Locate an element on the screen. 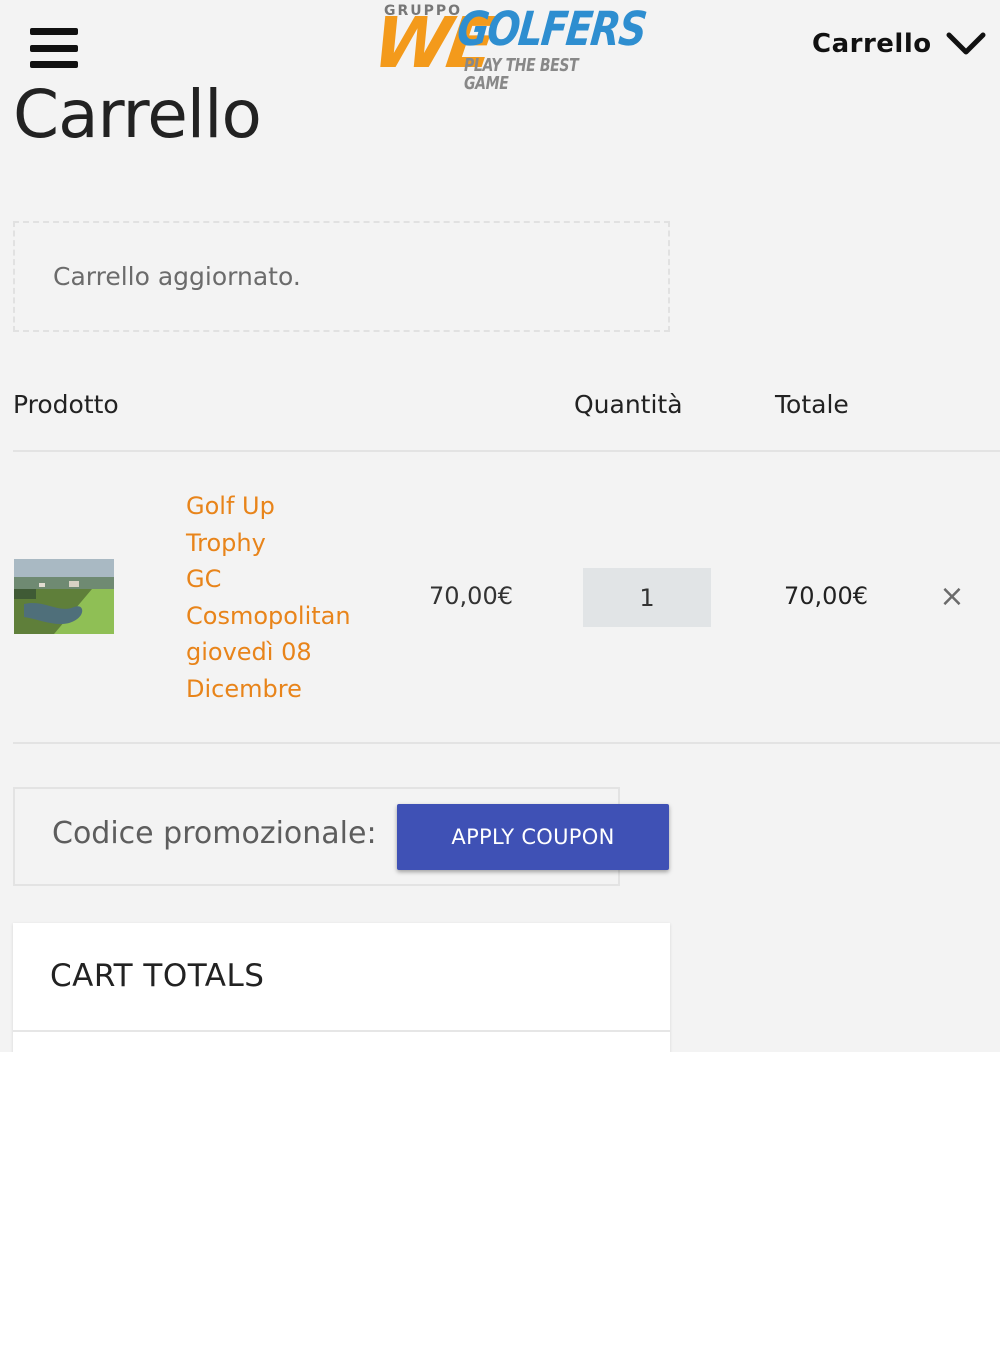  cart-menu-toggle: Carrello is located at coordinates (899, 44).